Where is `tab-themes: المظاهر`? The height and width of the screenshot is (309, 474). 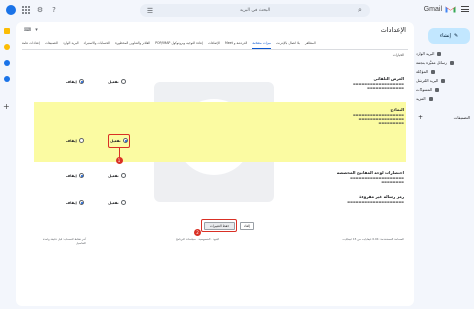
tab-themes: المظاهر is located at coordinates (310, 45).